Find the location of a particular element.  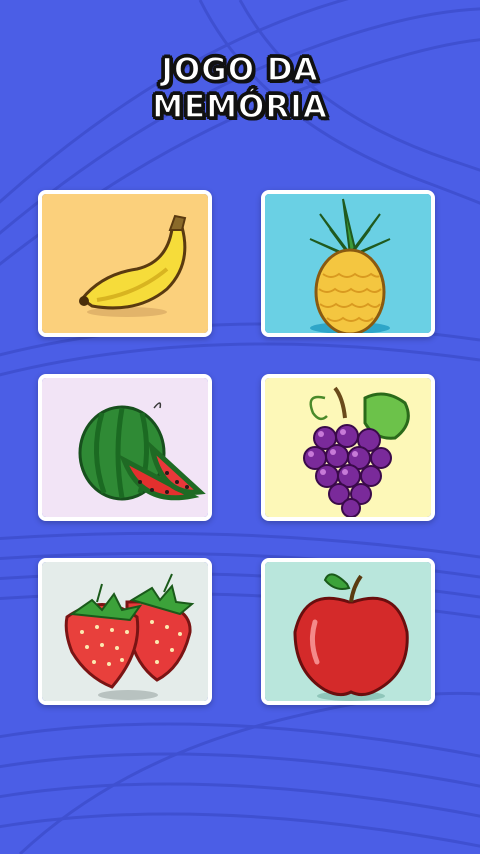

memory-card-grapes is located at coordinates (348, 447).